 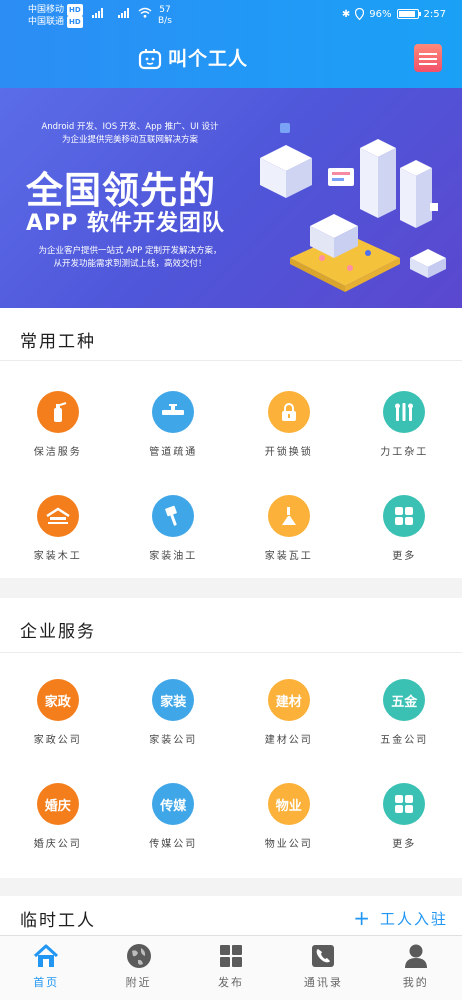 What do you see at coordinates (288, 740) in the screenshot?
I see `company-label: 建材公司` at bounding box center [288, 740].